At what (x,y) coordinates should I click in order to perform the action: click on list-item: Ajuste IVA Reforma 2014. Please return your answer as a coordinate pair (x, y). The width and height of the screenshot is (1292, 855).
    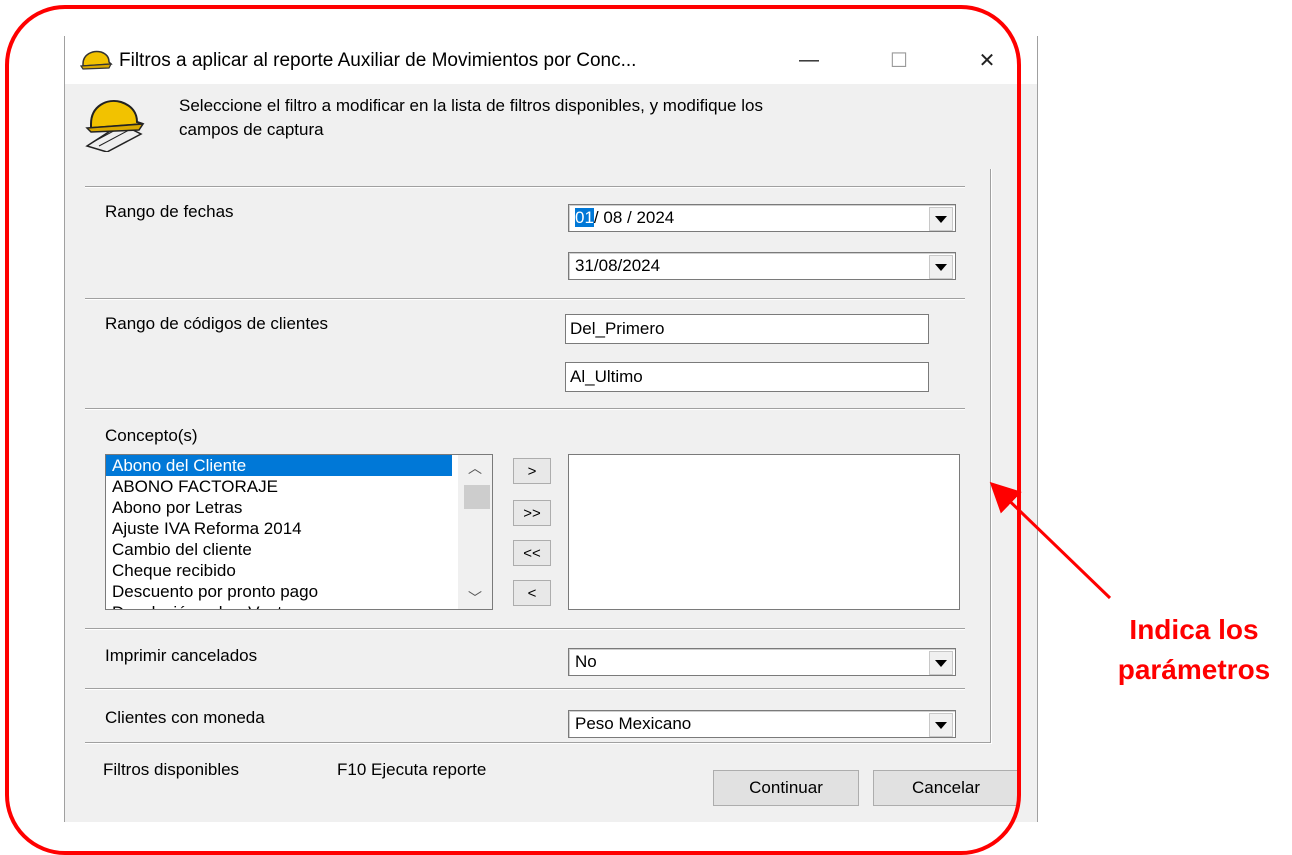
    Looking at the image, I should click on (279, 528).